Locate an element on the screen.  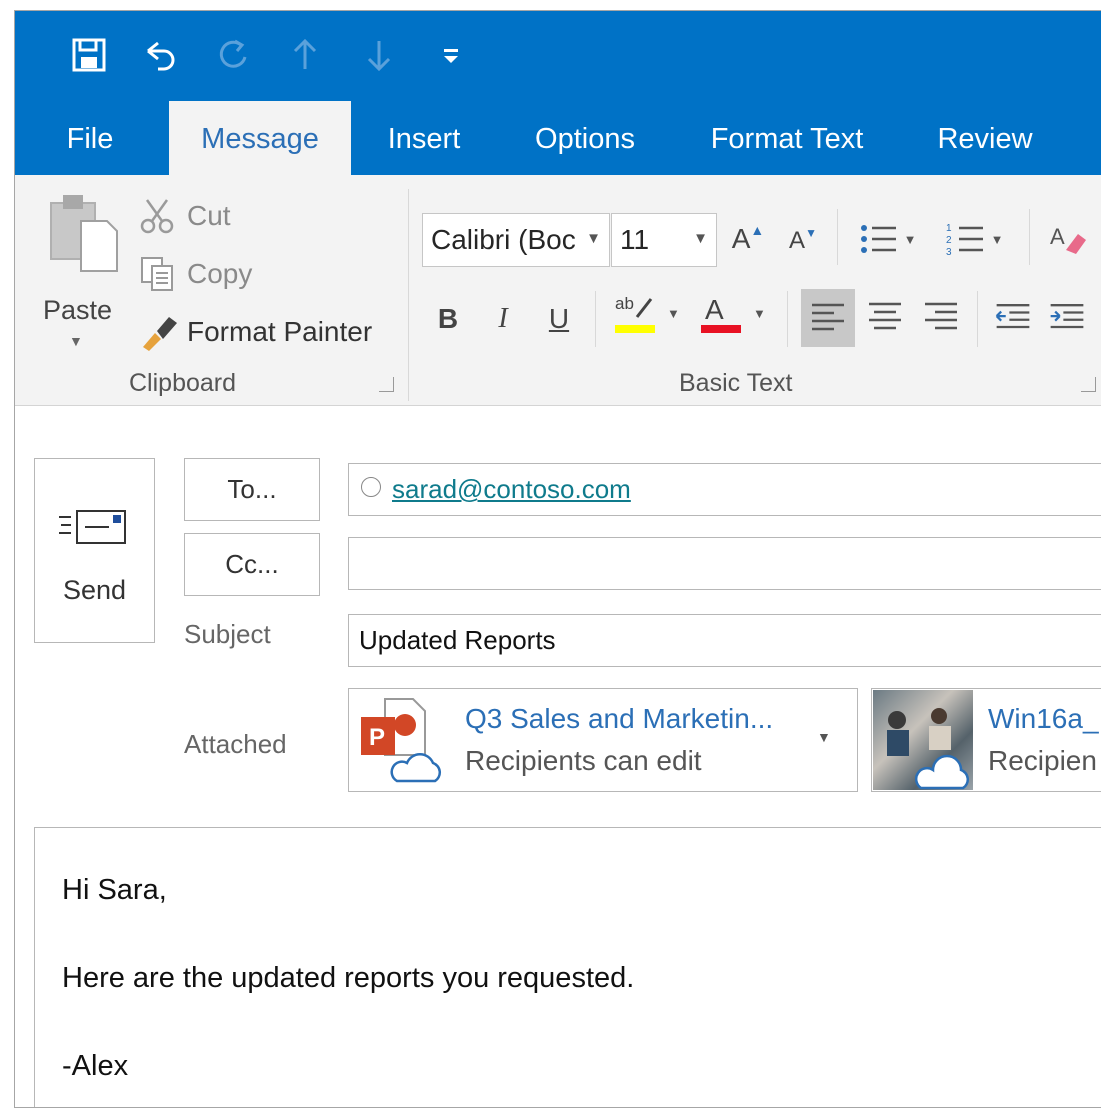
format-painter-label: Format Painter is located at coordinates (280, 331).